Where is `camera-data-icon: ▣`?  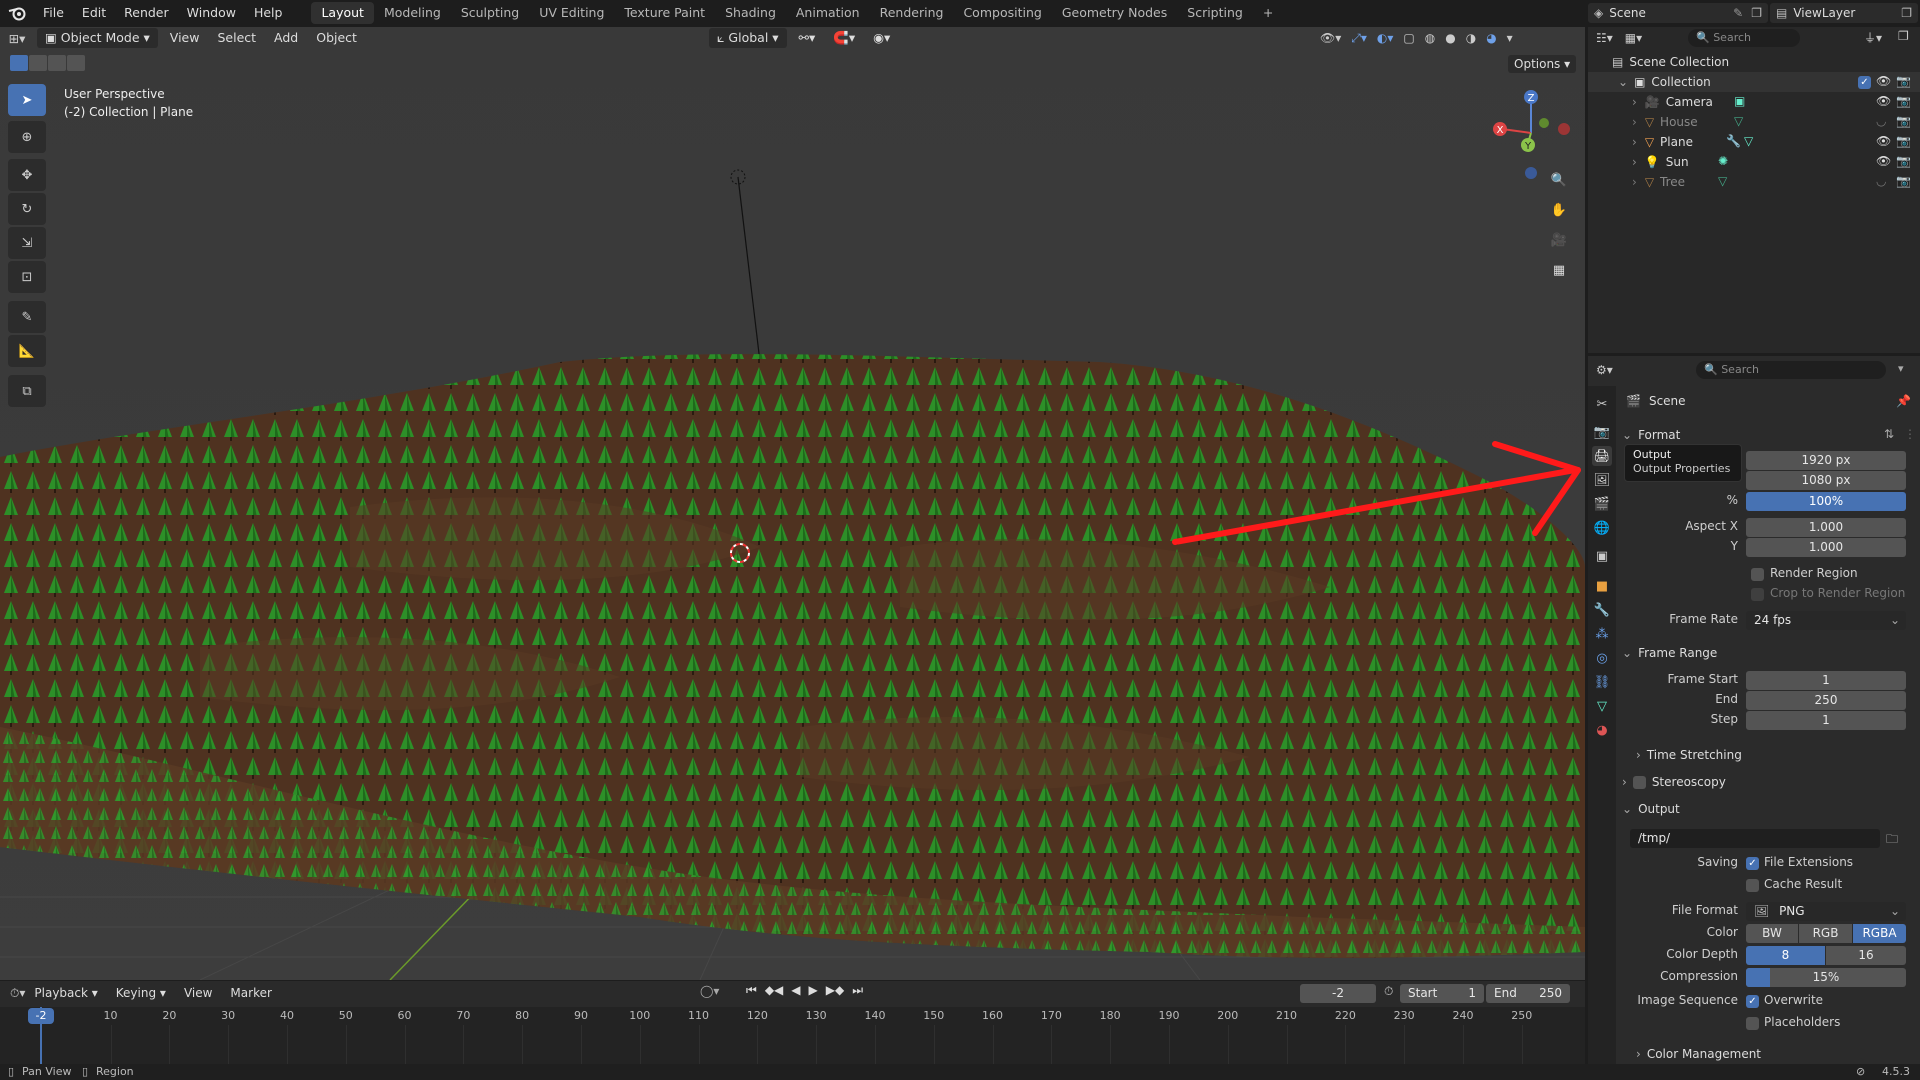 camera-data-icon: ▣ is located at coordinates (1739, 101).